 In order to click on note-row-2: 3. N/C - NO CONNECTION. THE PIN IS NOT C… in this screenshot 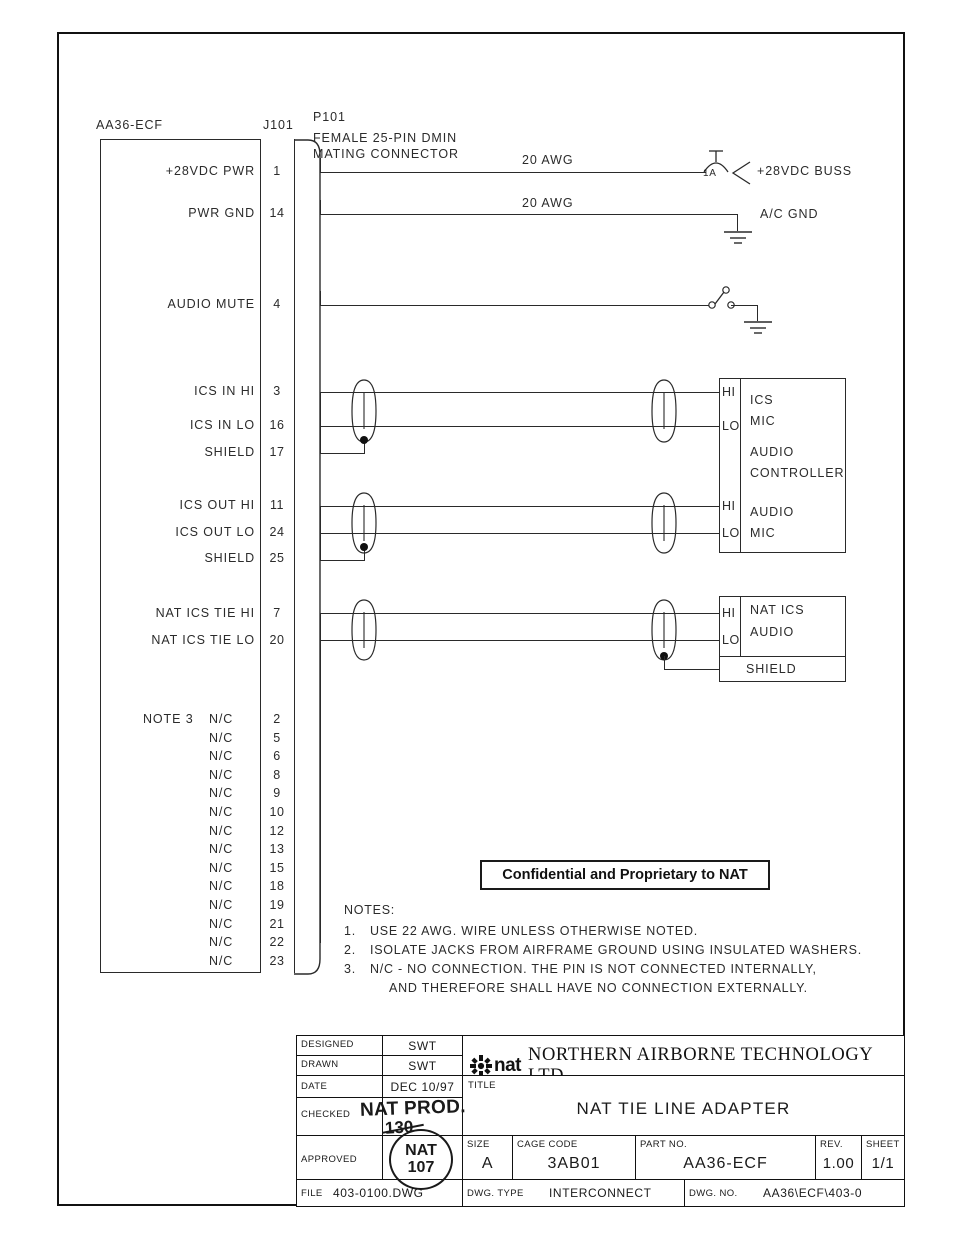, I will do `click(614, 971)`.